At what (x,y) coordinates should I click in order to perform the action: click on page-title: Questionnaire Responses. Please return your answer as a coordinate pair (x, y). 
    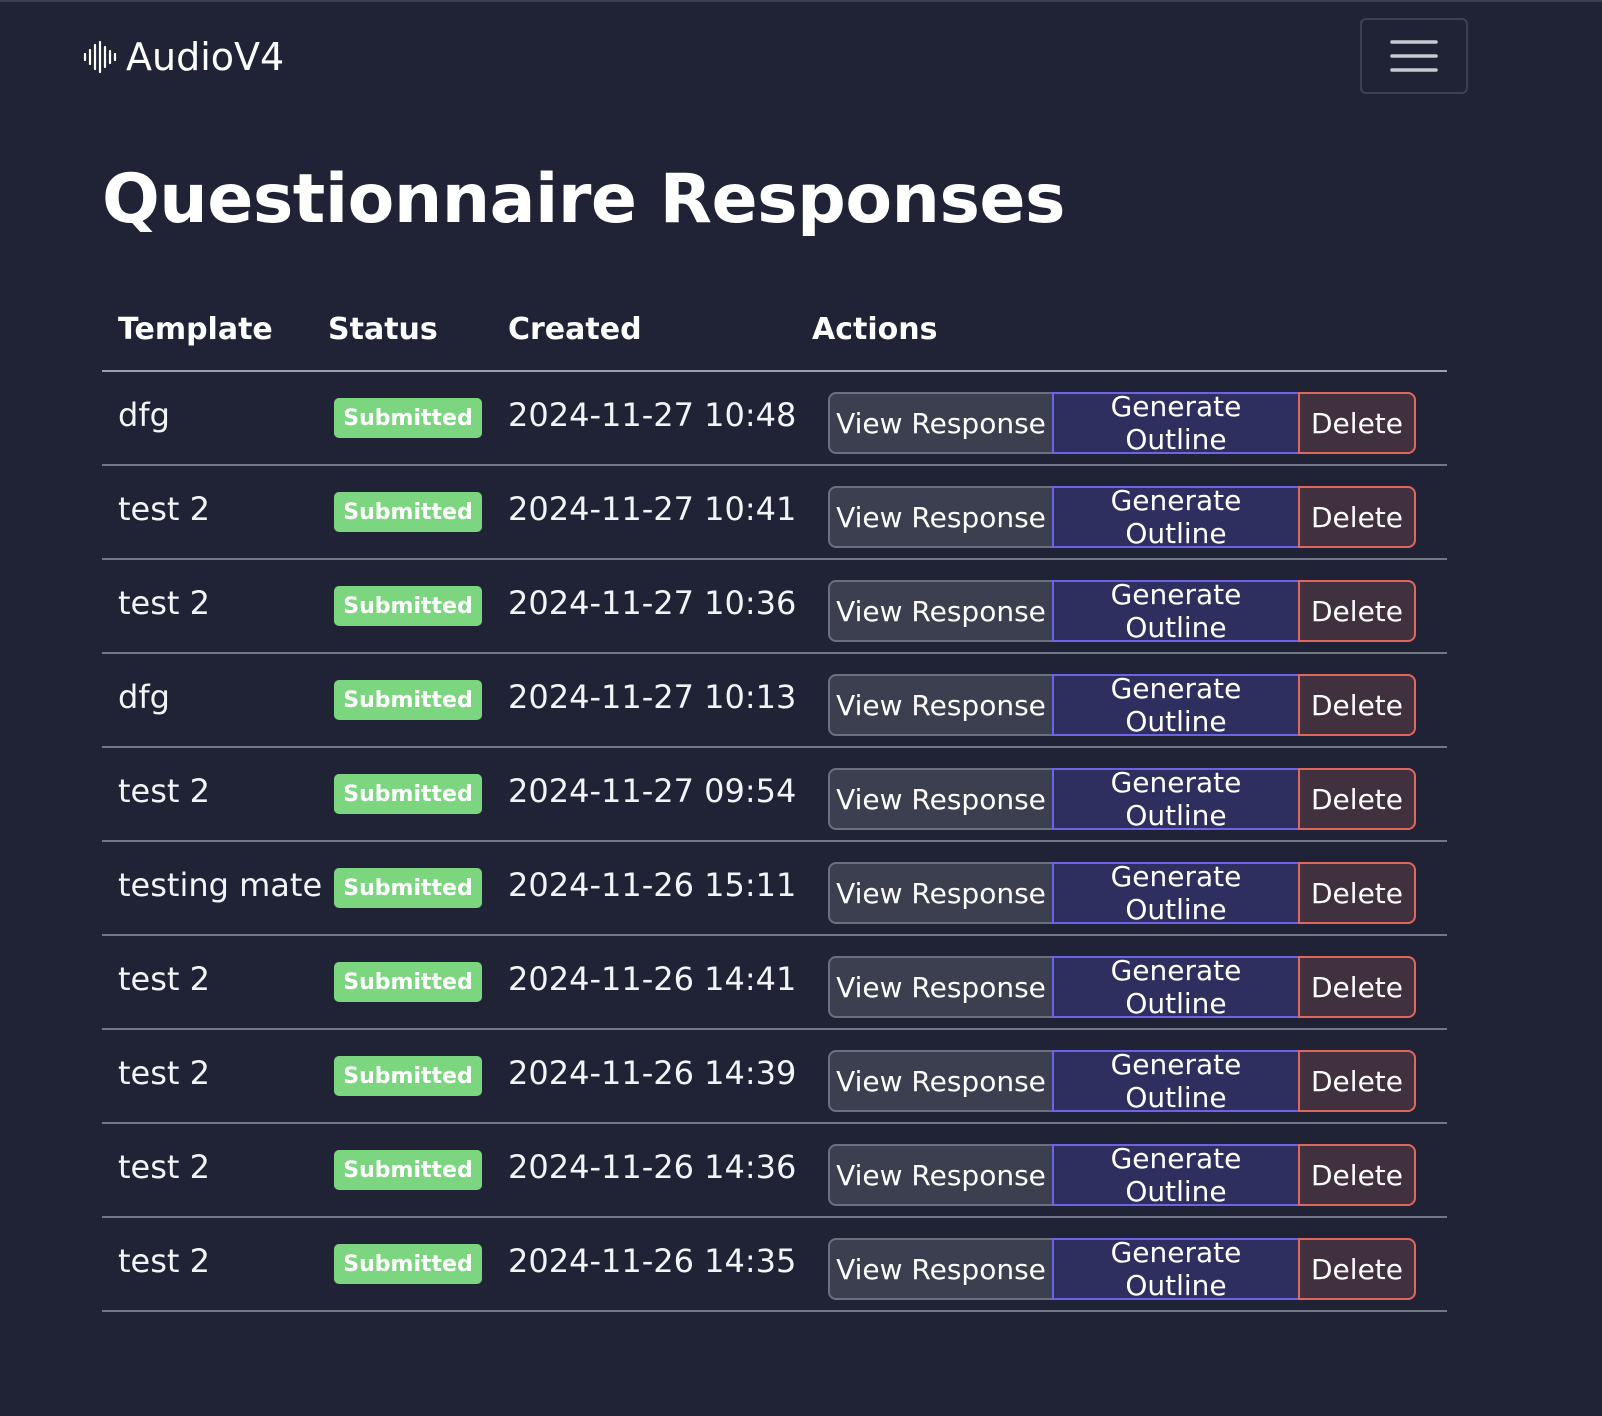
    Looking at the image, I should click on (584, 199).